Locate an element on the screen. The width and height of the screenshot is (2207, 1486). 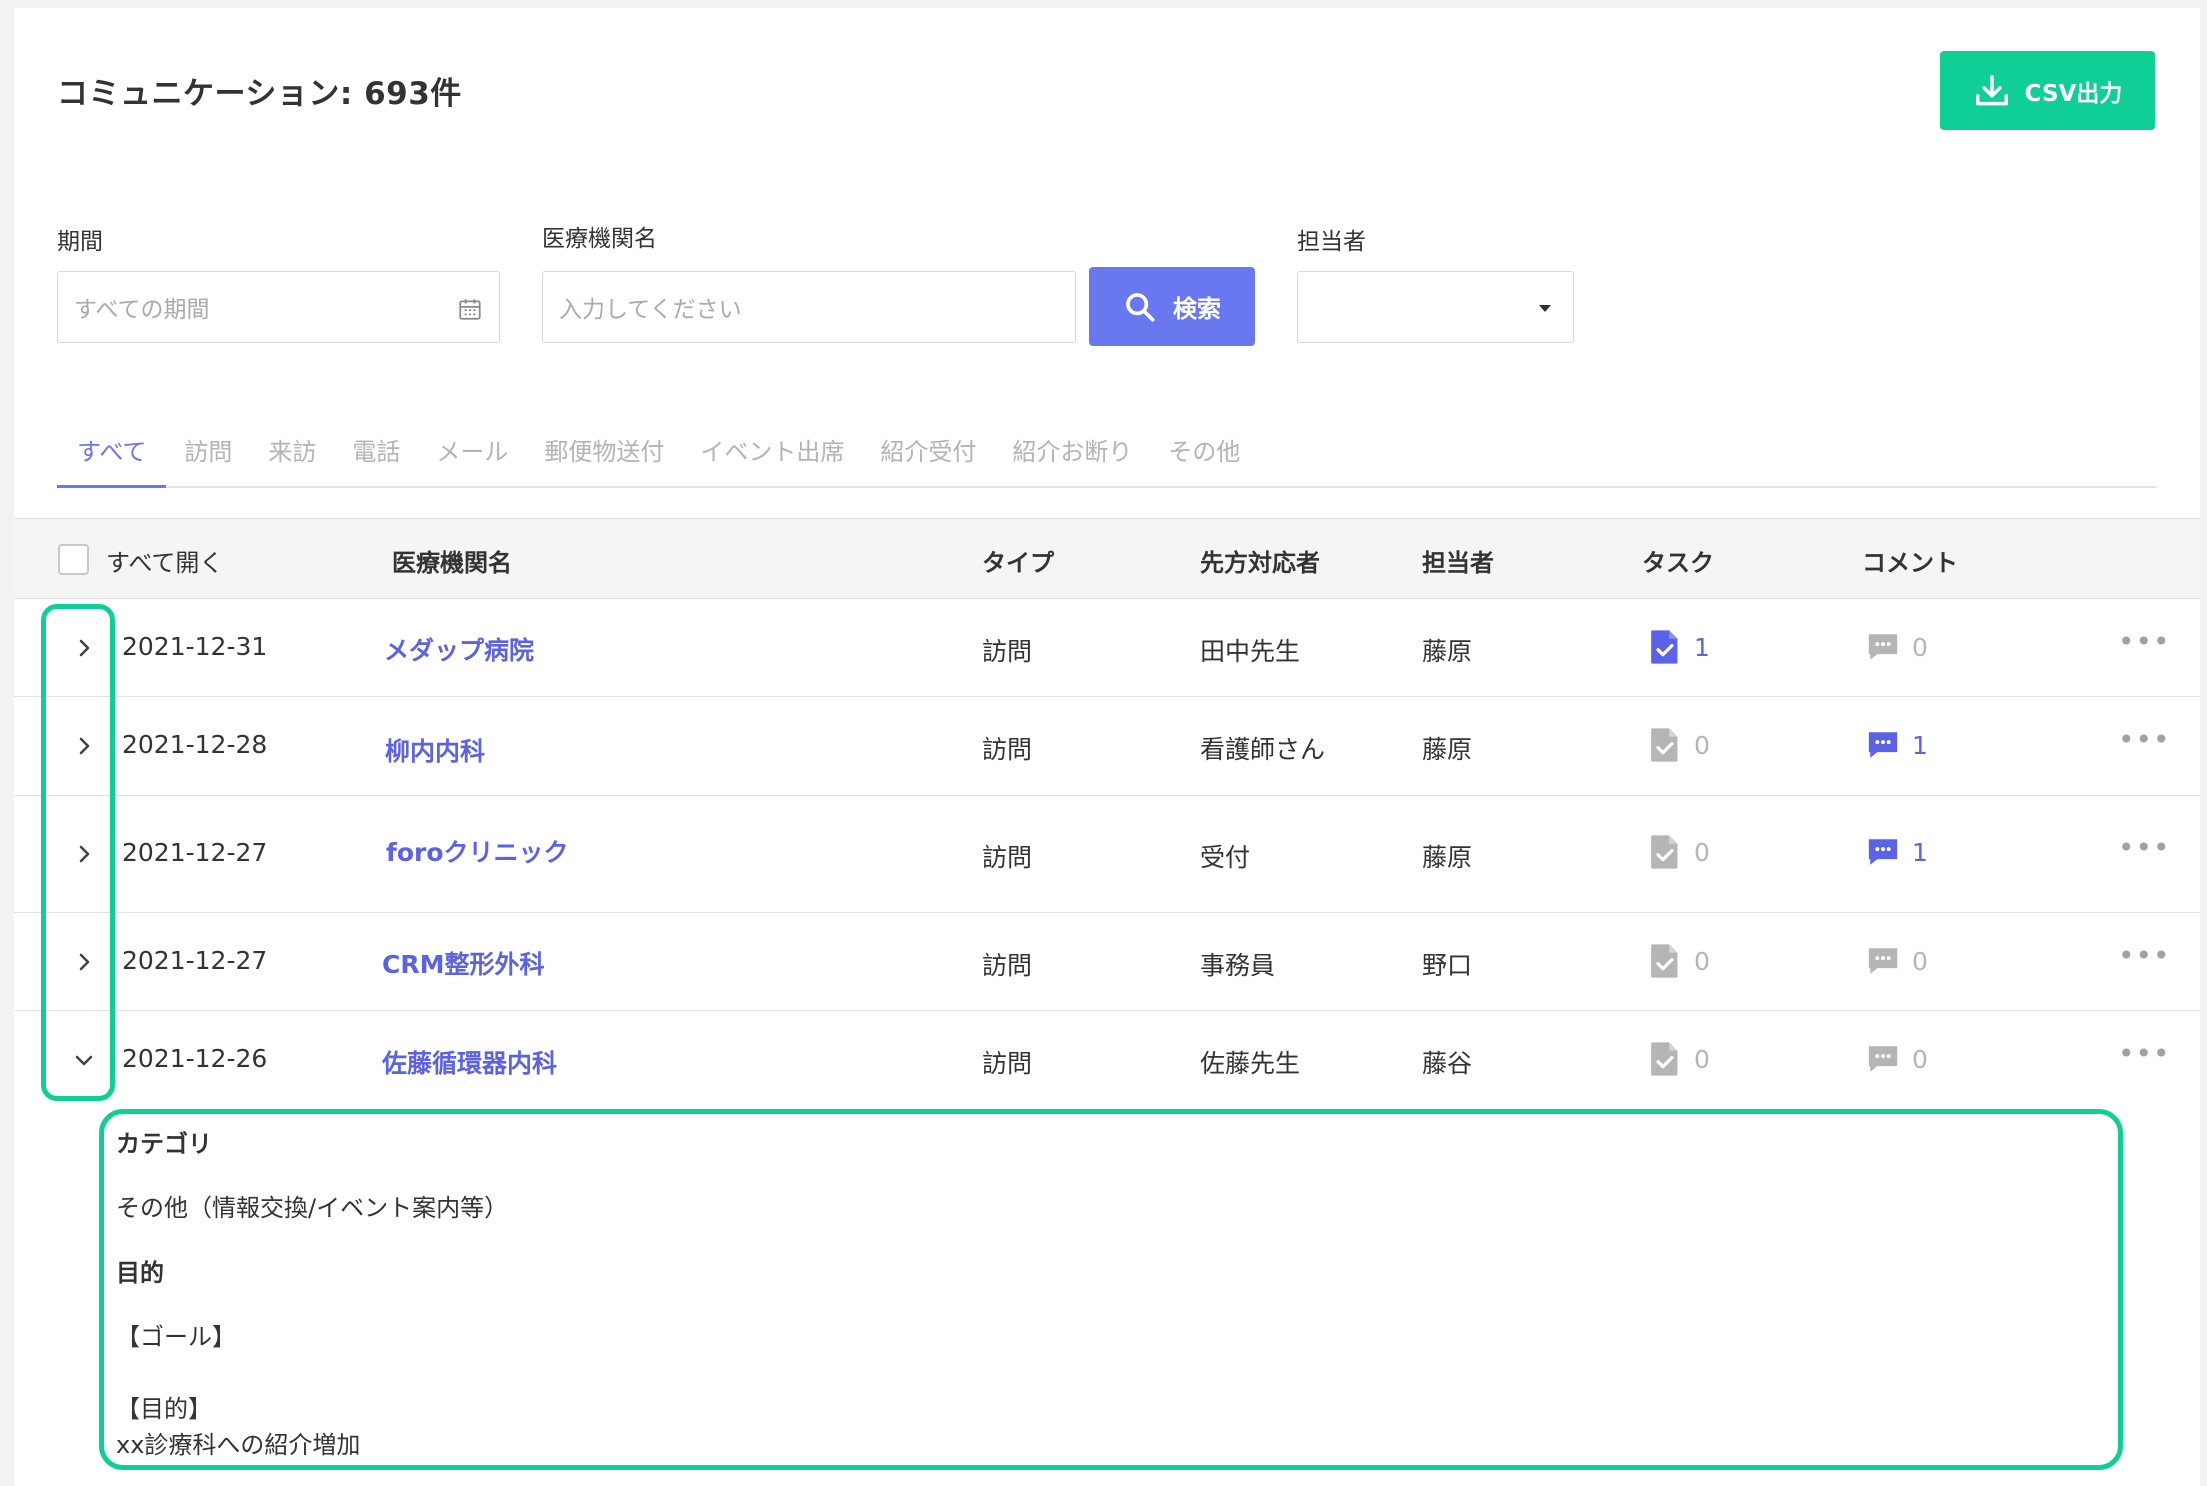
staff-filter-label: 担当者 is located at coordinates (1331, 242).